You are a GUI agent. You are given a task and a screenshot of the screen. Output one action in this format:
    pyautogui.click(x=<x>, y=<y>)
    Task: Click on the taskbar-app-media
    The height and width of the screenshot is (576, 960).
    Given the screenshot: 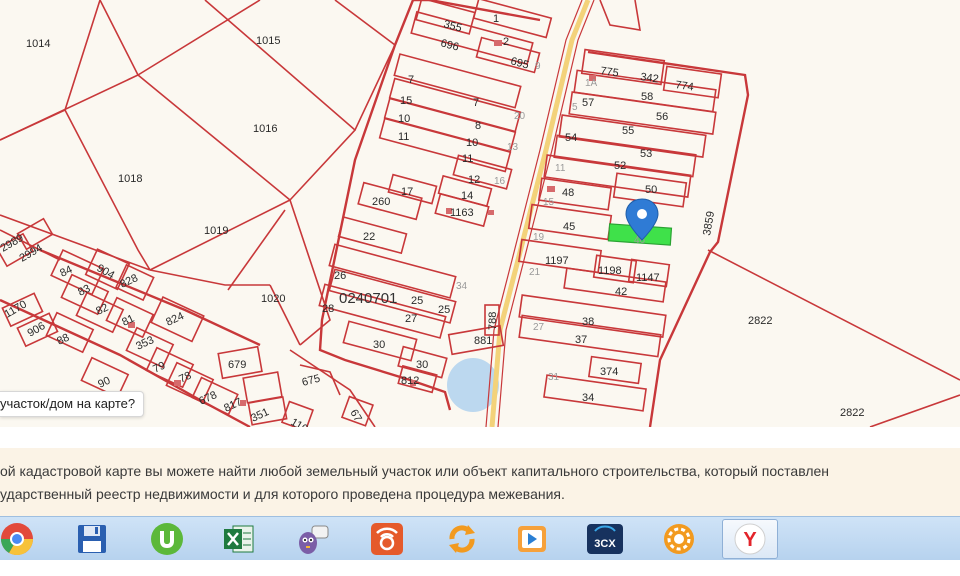 What is the action you would take?
    pyautogui.click(x=532, y=539)
    